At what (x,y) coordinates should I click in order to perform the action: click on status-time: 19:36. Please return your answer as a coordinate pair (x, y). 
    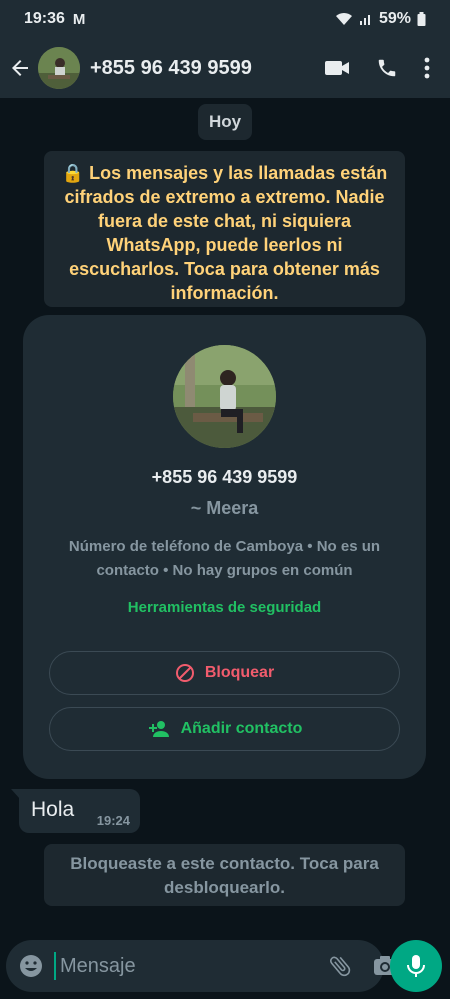
    Looking at the image, I should click on (44, 18).